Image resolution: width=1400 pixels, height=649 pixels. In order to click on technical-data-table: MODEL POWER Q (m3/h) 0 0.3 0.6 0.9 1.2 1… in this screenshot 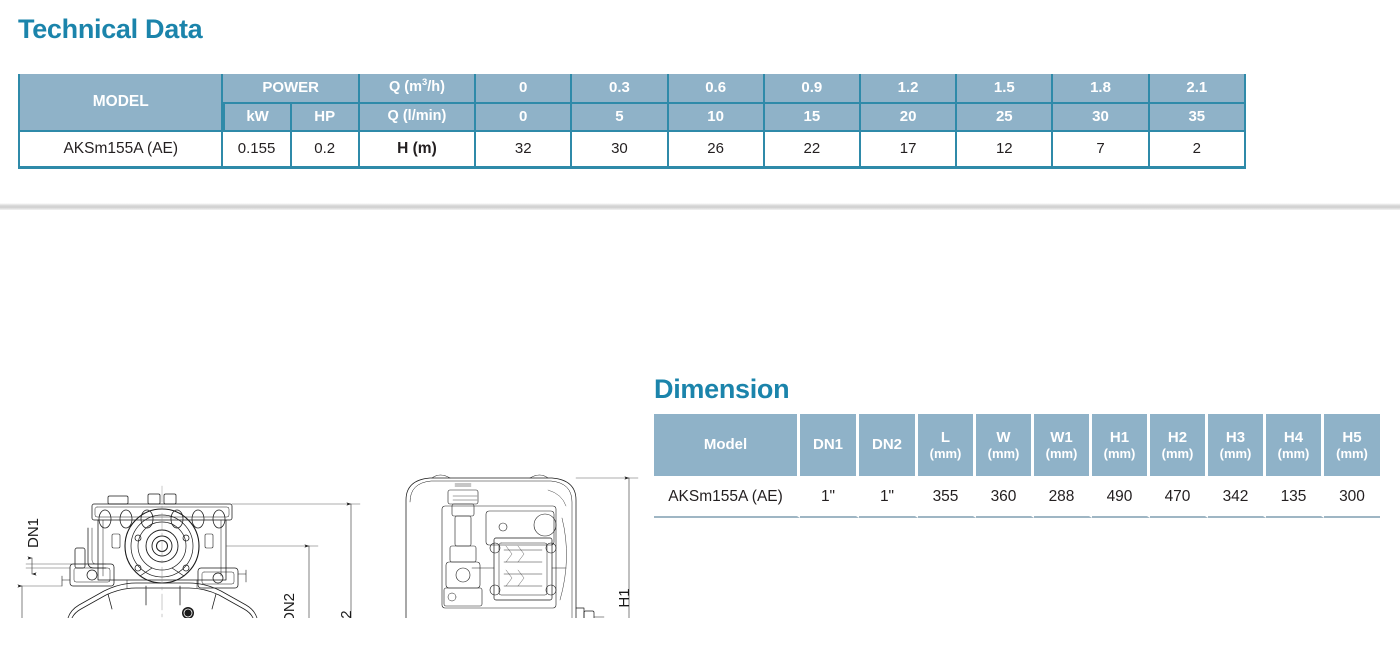, I will do `click(632, 121)`.